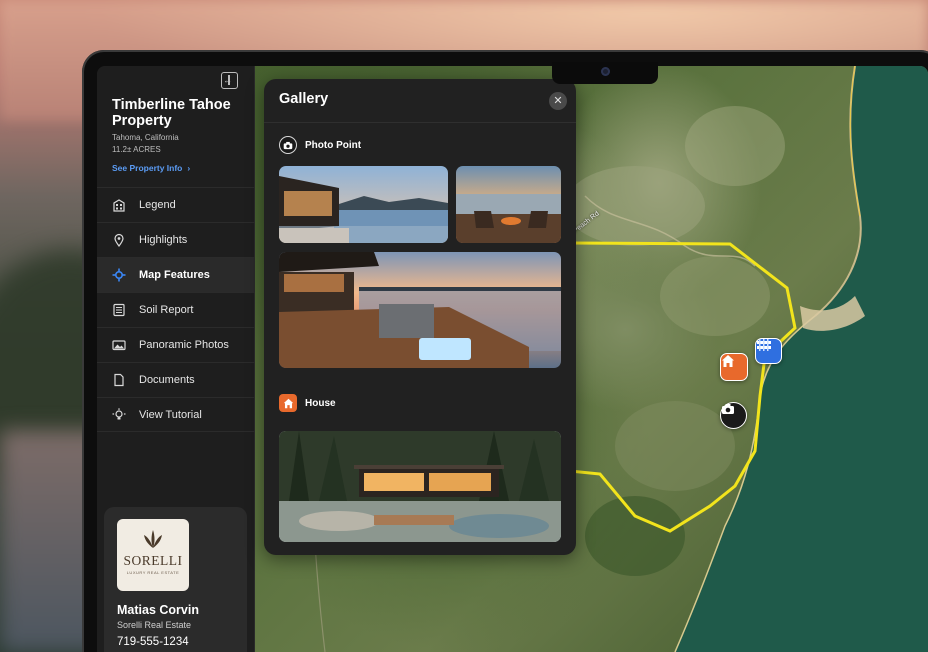 This screenshot has width=928, height=652. I want to click on property-acres: 11.2± ACRES, so click(136, 149).